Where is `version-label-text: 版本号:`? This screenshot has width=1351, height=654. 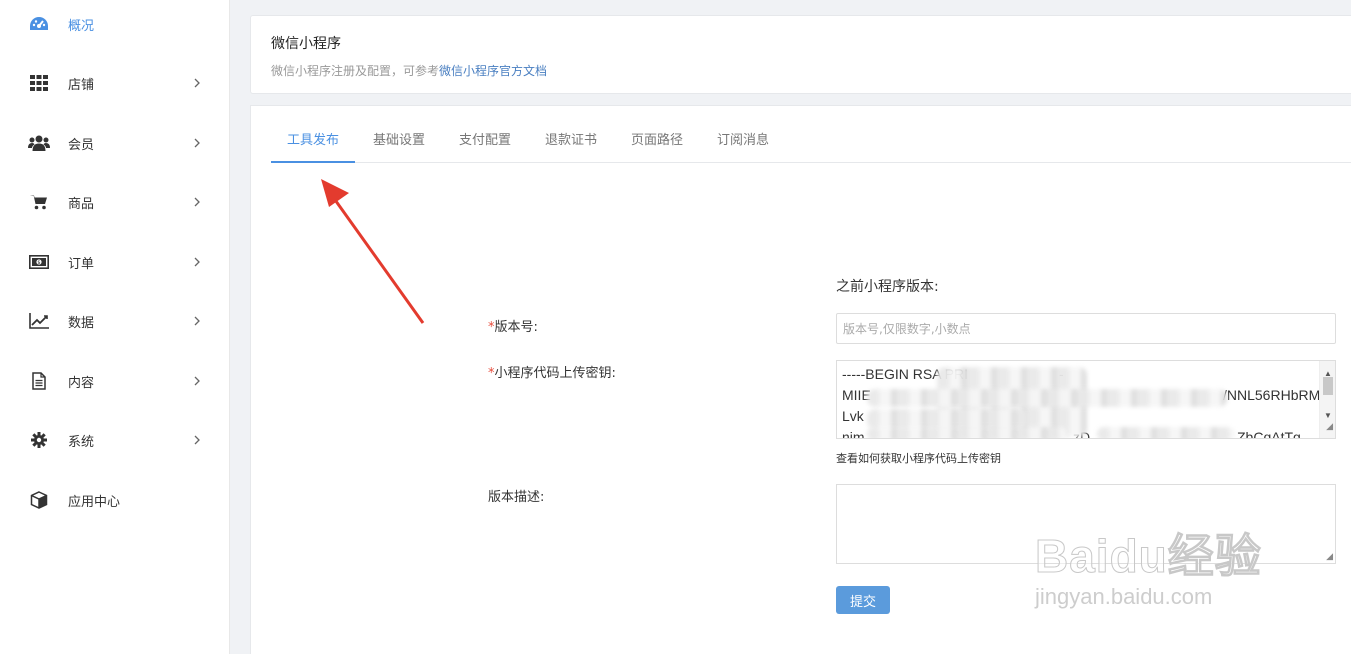 version-label-text: 版本号: is located at coordinates (516, 327).